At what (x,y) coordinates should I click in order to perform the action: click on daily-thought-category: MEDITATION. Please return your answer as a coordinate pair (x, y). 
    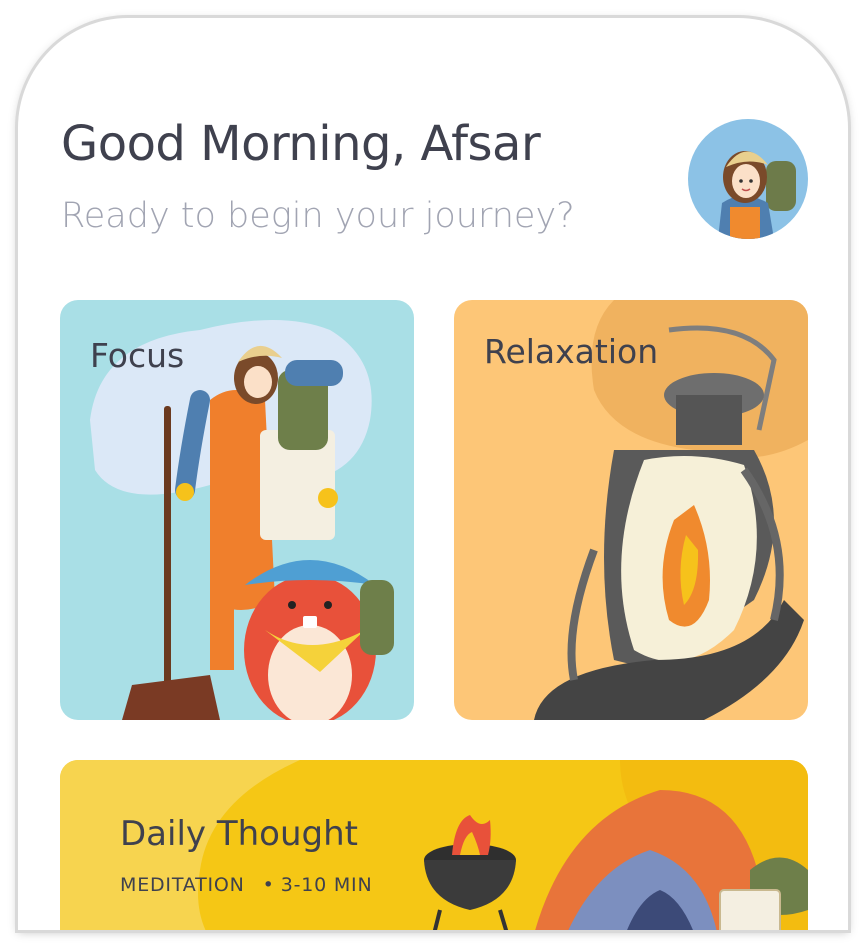
    Looking at the image, I should click on (182, 885).